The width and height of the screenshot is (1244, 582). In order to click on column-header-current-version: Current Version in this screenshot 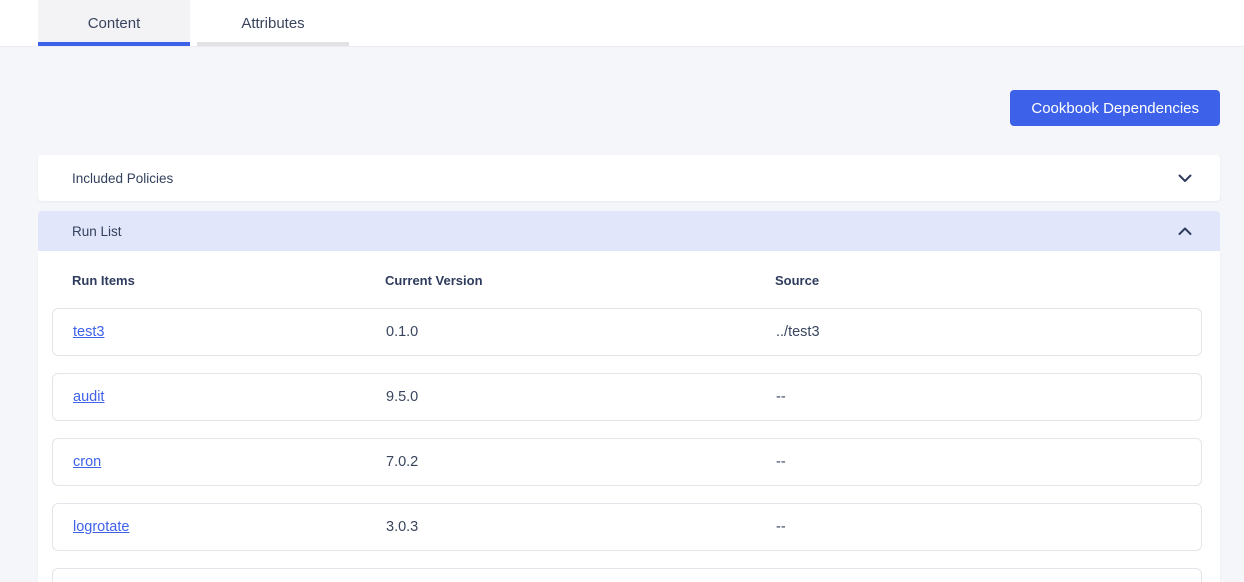, I will do `click(434, 280)`.